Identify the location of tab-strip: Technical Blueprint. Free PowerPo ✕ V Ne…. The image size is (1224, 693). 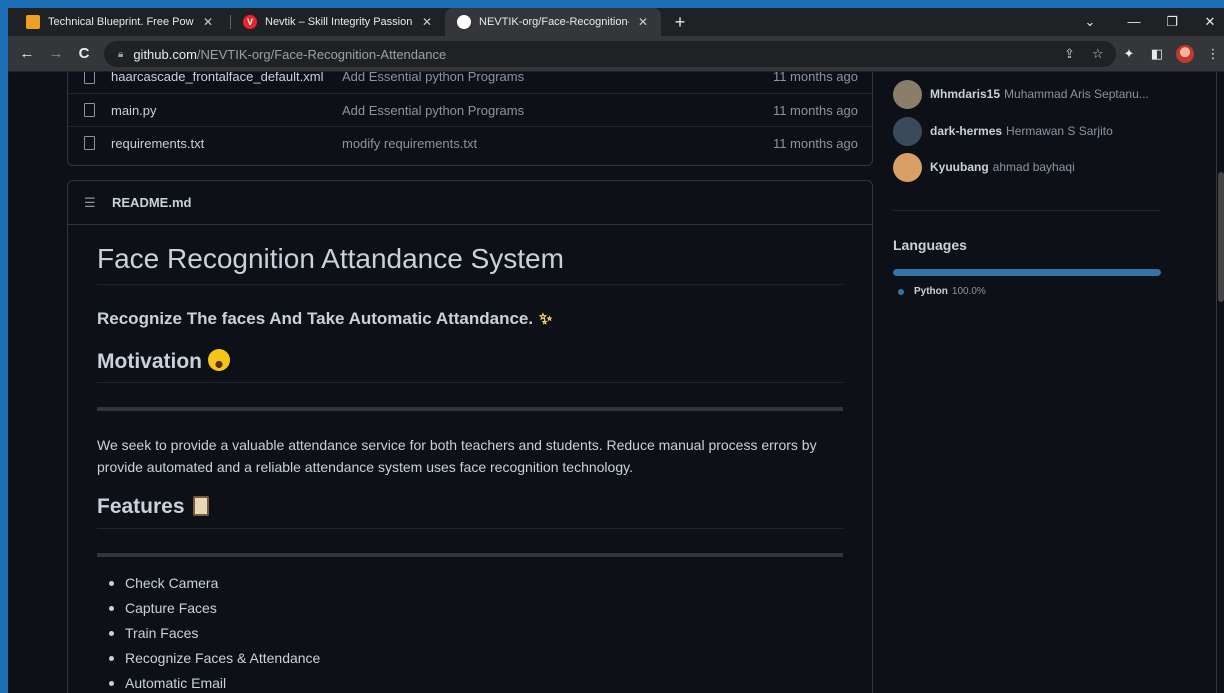
(616, 22).